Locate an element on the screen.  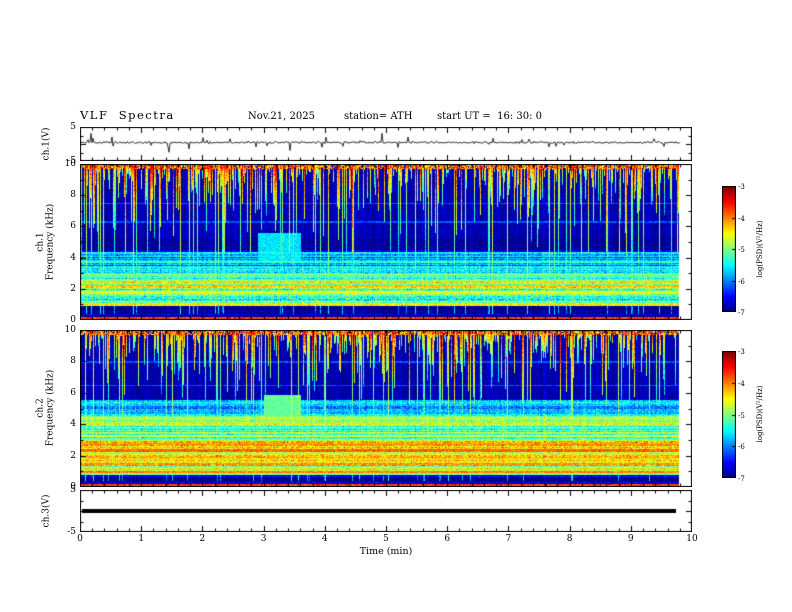
spec1-ytick-label: 6 is located at coordinates (73, 226).